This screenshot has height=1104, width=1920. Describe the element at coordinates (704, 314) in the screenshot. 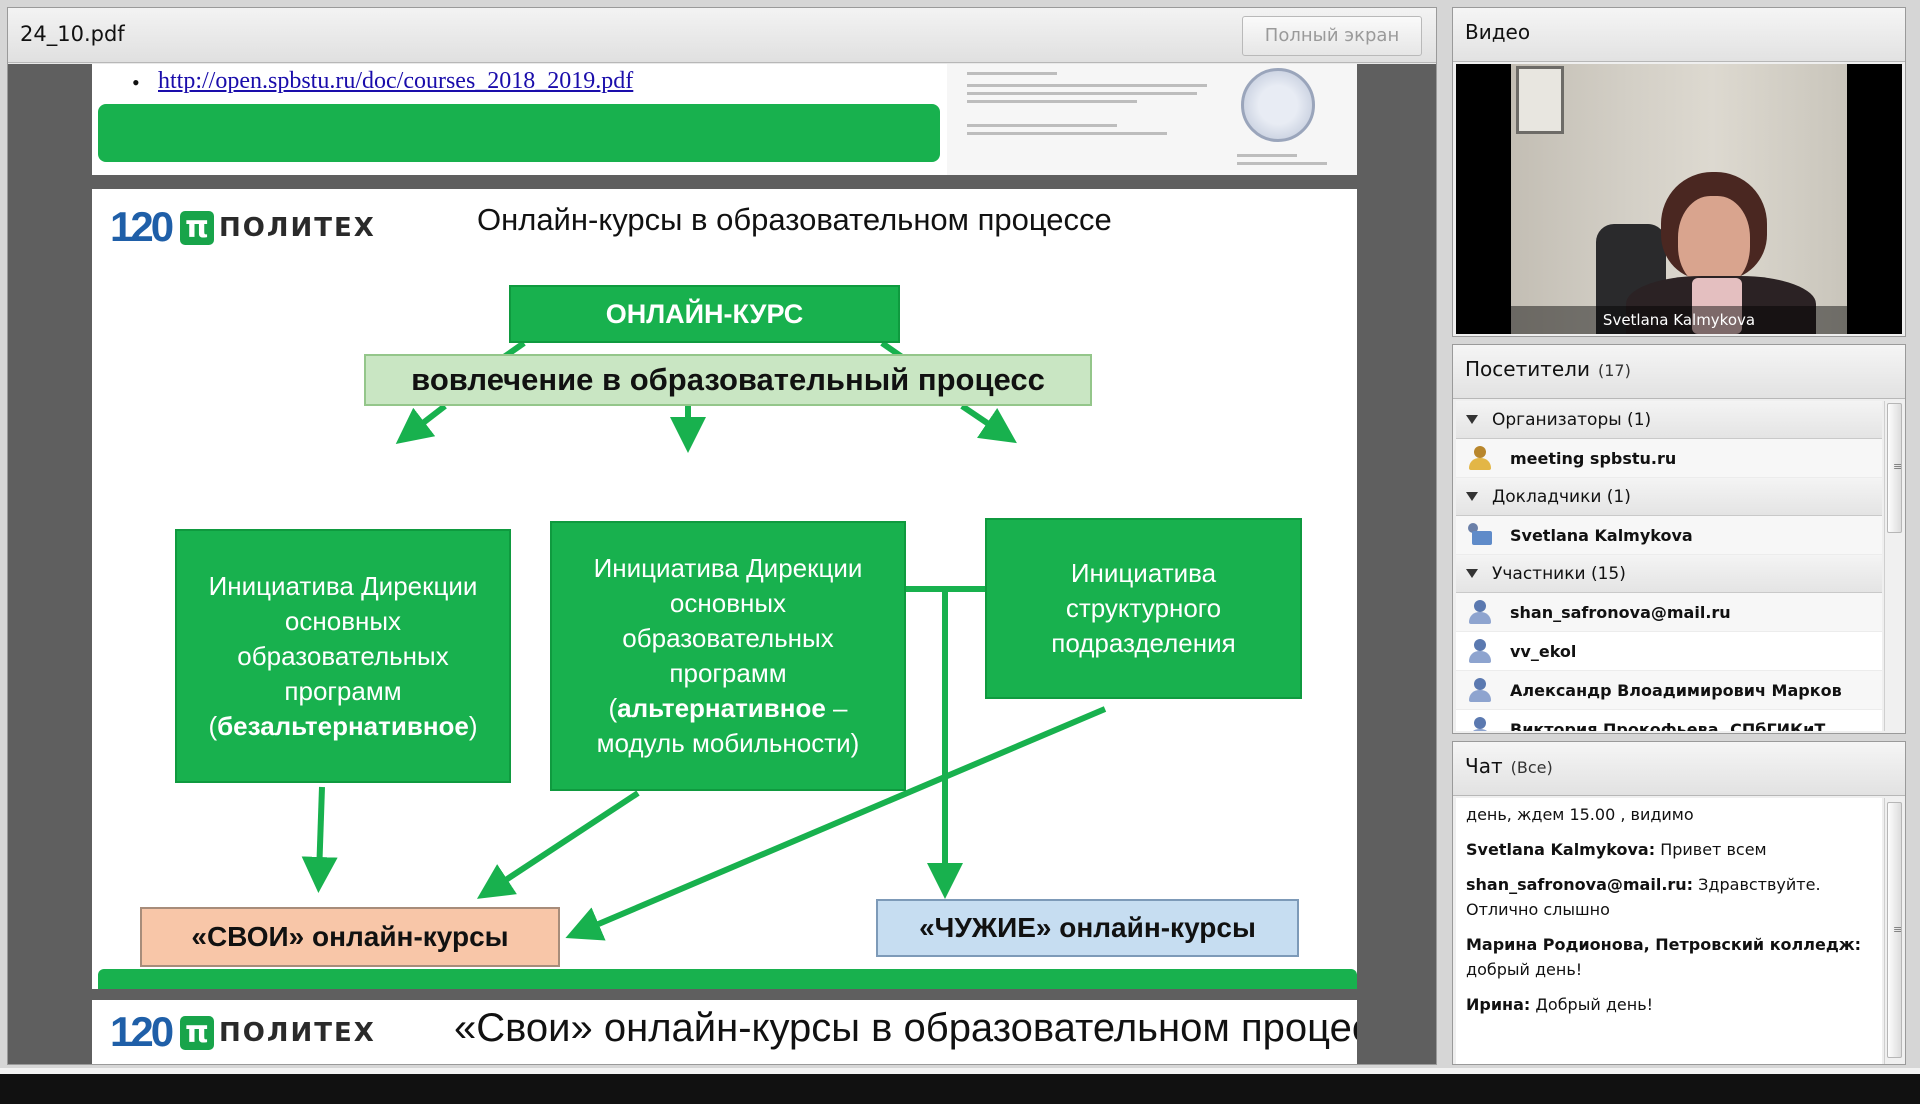

I see `online-course-box: ОНЛАЙН-КУРС` at that location.